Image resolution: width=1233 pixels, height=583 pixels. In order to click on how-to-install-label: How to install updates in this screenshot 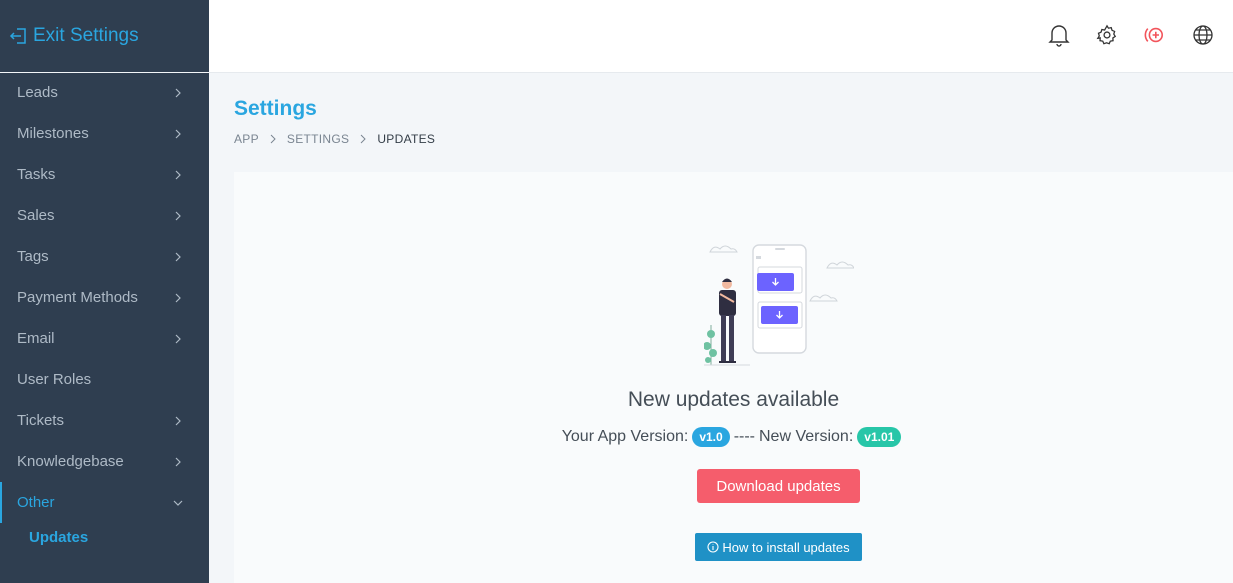, I will do `click(786, 547)`.